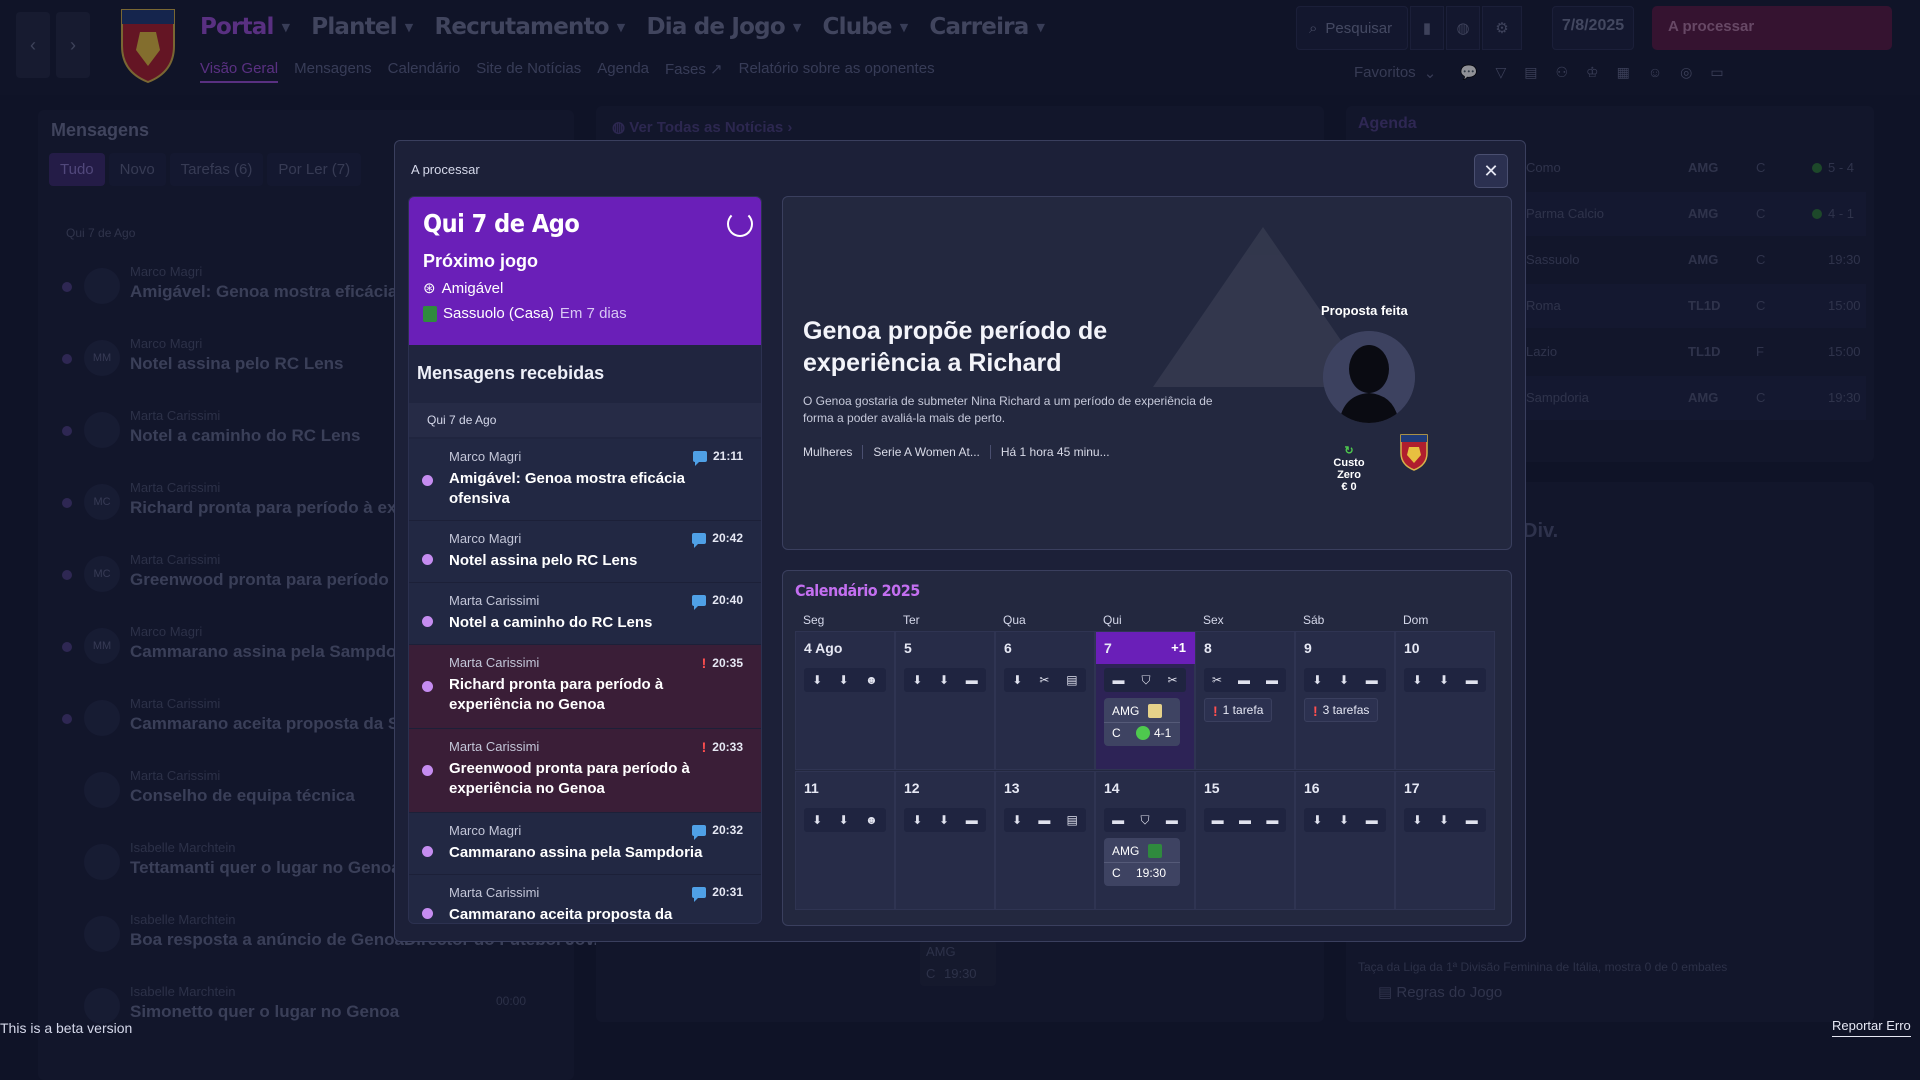 The image size is (1920, 1080). I want to click on modal-label: A processar, so click(445, 169).